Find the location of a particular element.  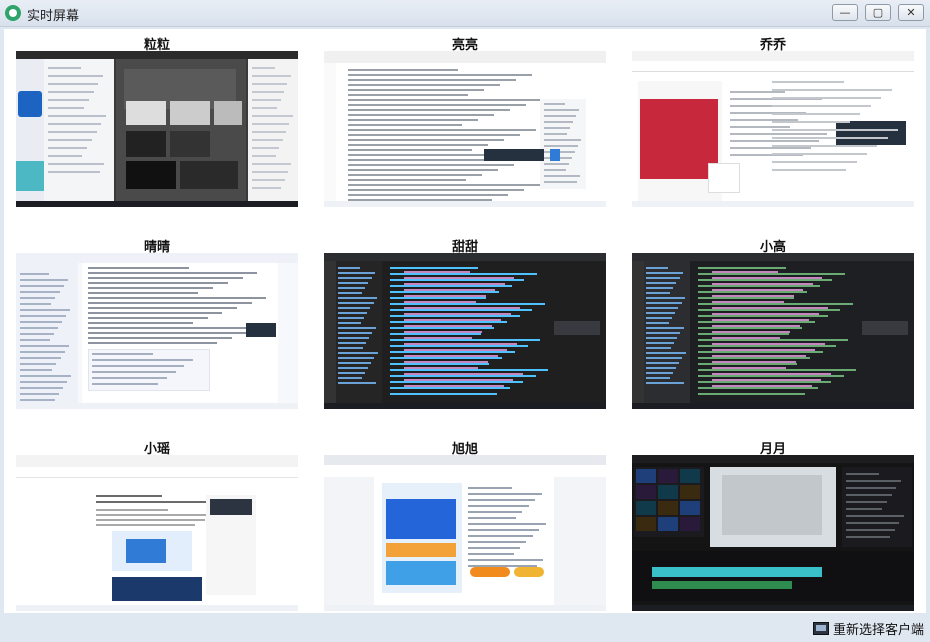

app-logo-icon is located at coordinates (13, 13).